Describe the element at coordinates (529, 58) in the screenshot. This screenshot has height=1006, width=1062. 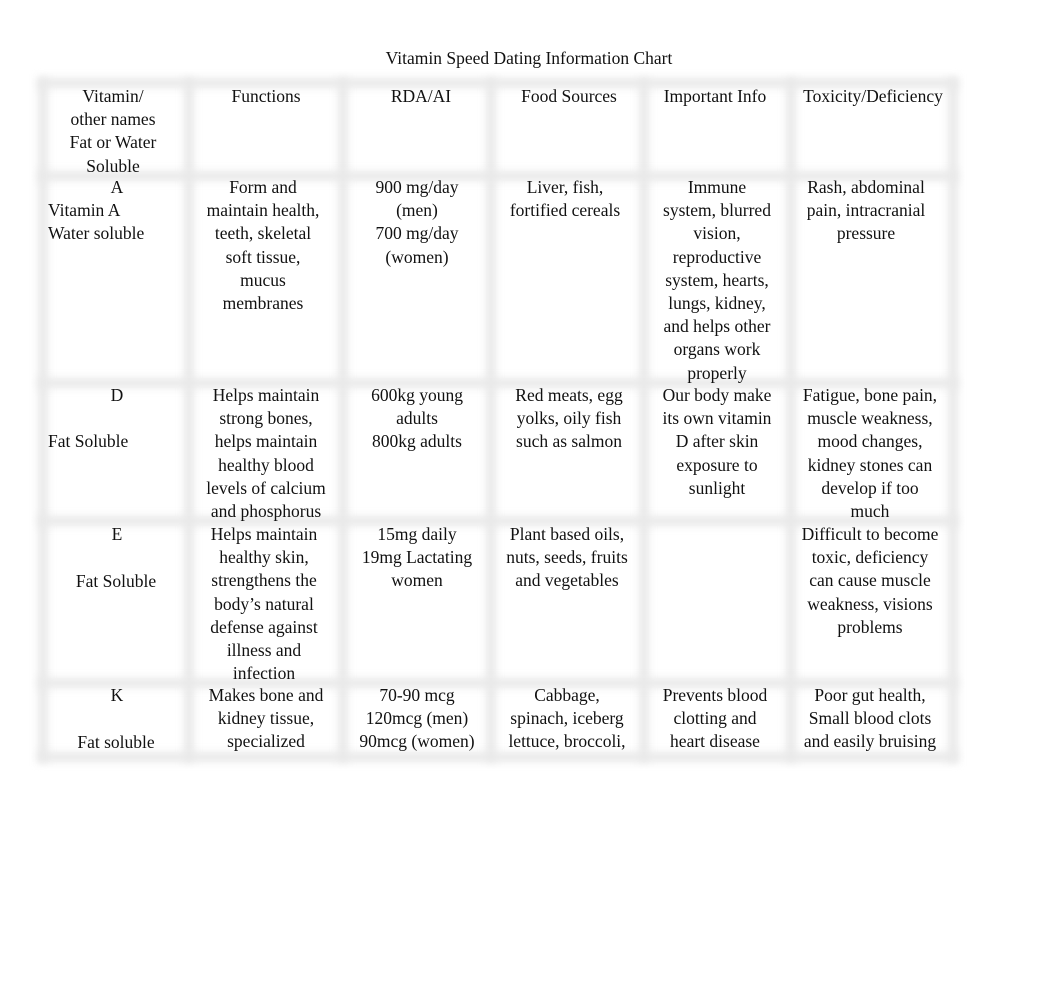
I see `document-title: Vitamin Speed Dating Information Chart` at that location.